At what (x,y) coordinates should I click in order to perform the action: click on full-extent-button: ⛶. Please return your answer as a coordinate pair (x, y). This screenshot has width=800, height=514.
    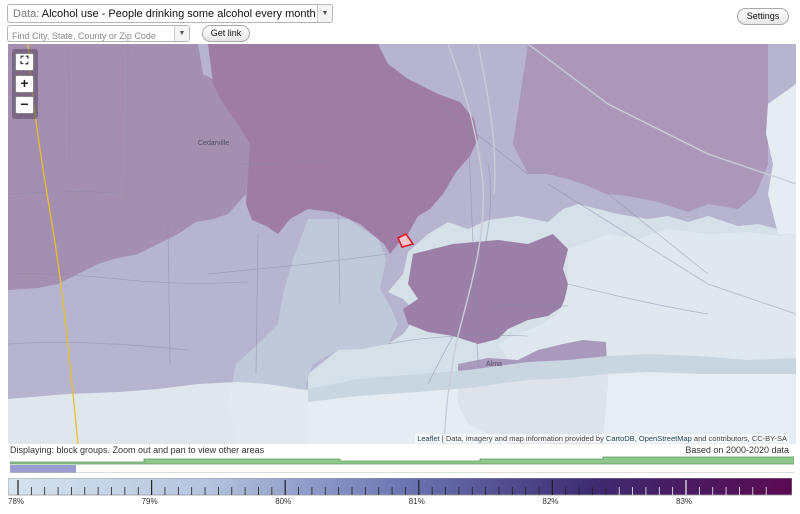
    Looking at the image, I should click on (24, 62).